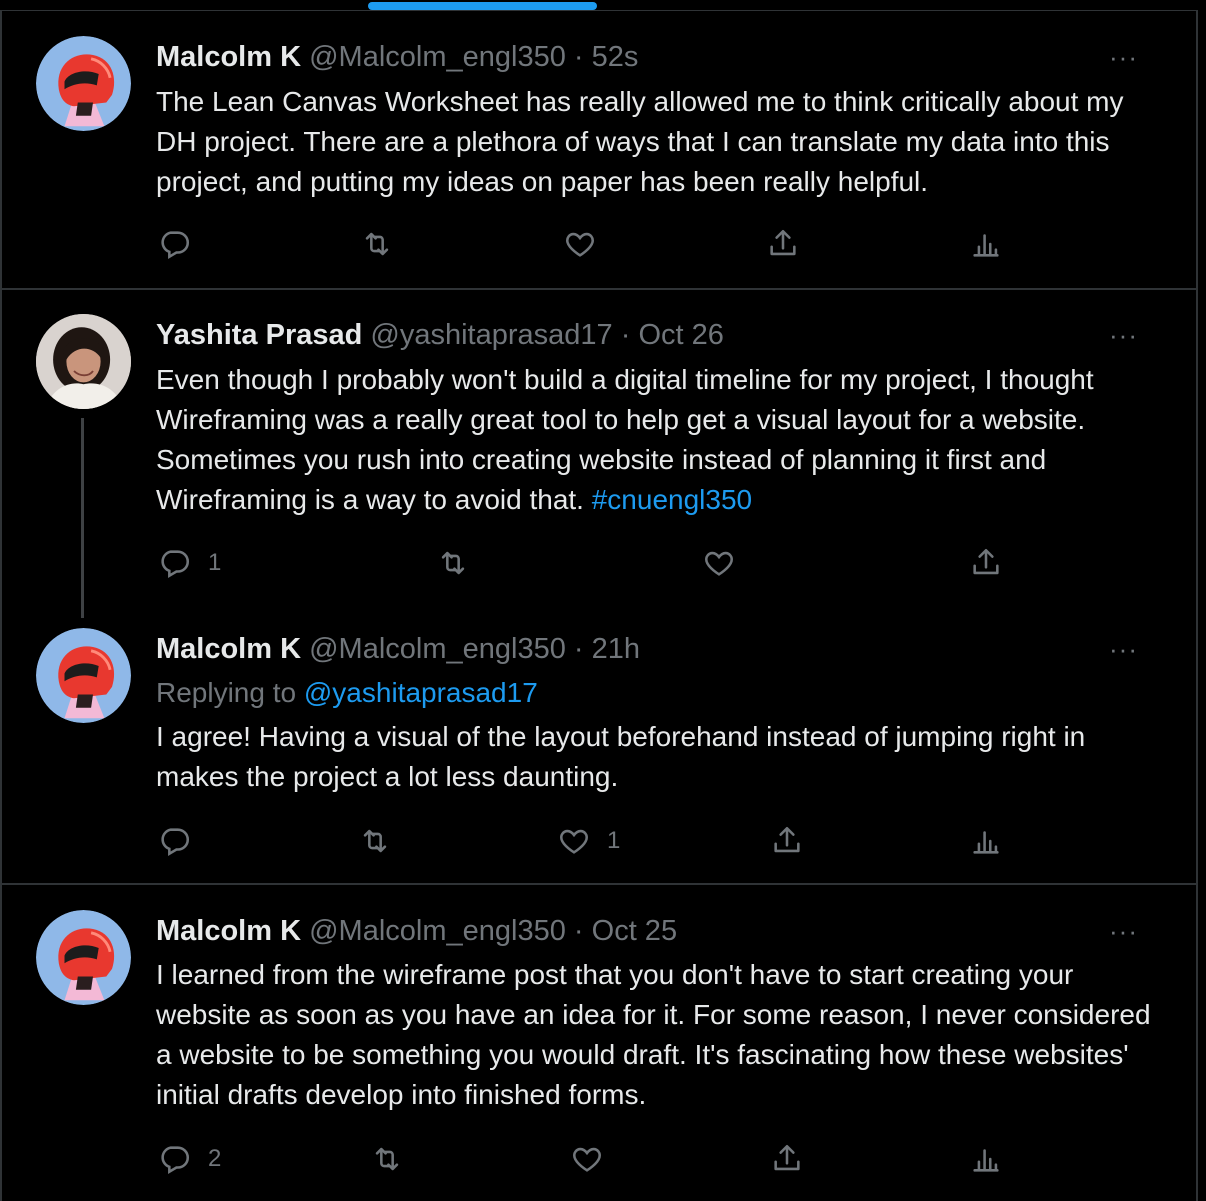 The width and height of the screenshot is (1206, 1201). I want to click on tweet-header: Yashita Prasad @yashitaprasad17 · Oct 26, so click(440, 335).